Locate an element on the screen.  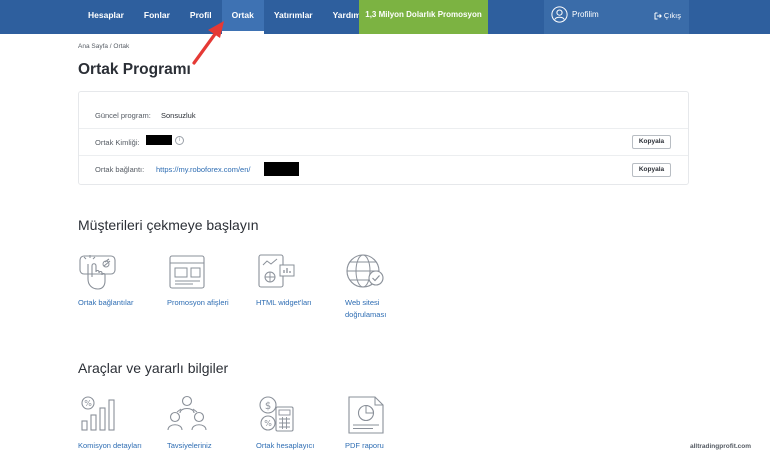
website-verification-icon is located at coordinates (365, 271).